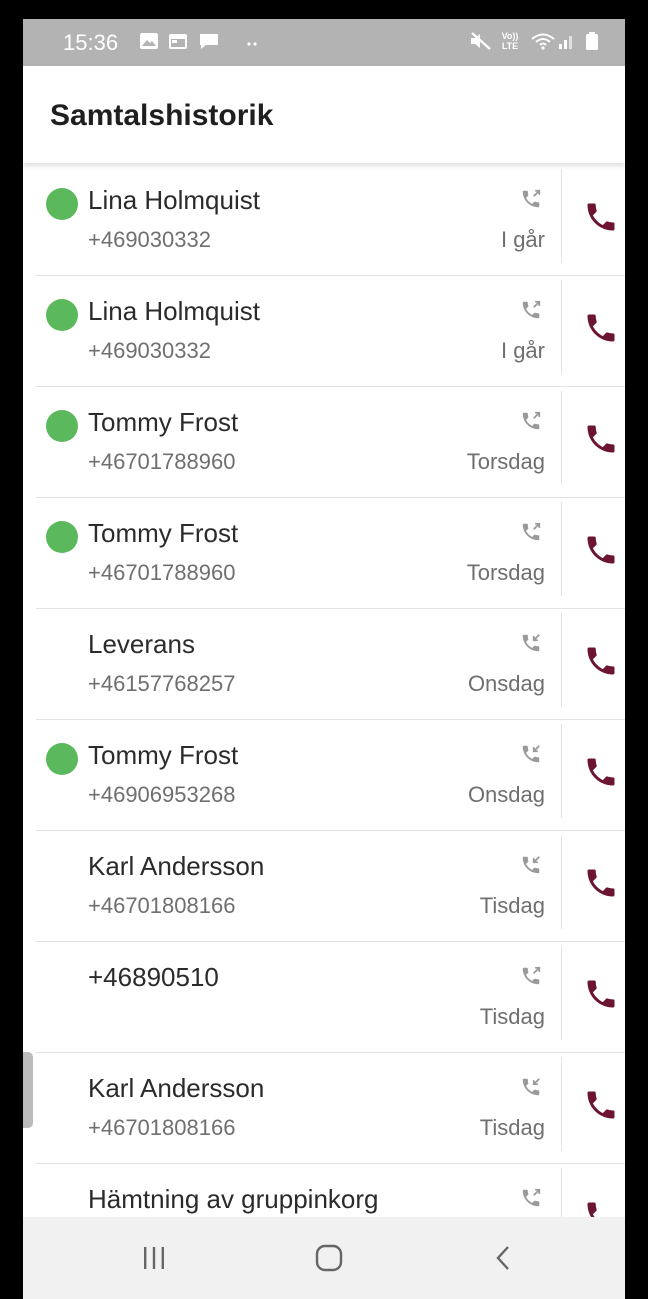 This screenshot has width=648, height=1299. Describe the element at coordinates (324, 42) in the screenshot. I see `status-bar: 15:36 Vo)) LTE` at that location.